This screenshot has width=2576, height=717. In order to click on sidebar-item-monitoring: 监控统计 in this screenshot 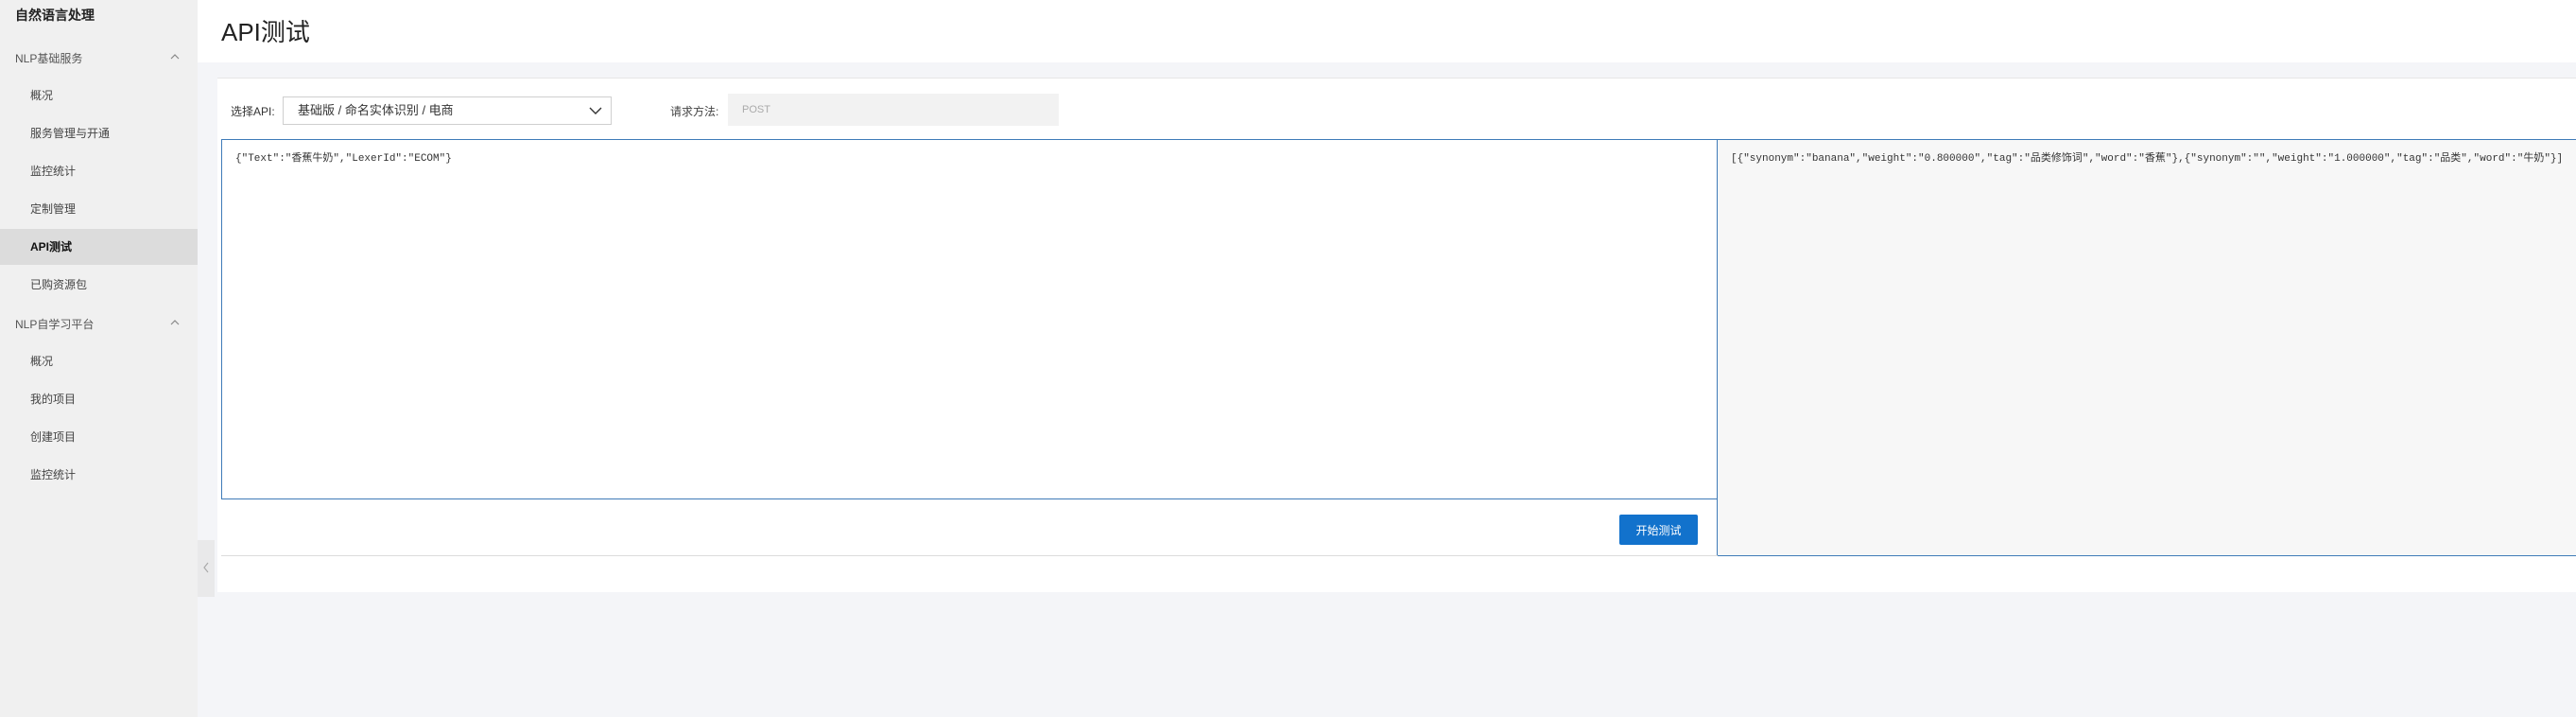, I will do `click(99, 171)`.